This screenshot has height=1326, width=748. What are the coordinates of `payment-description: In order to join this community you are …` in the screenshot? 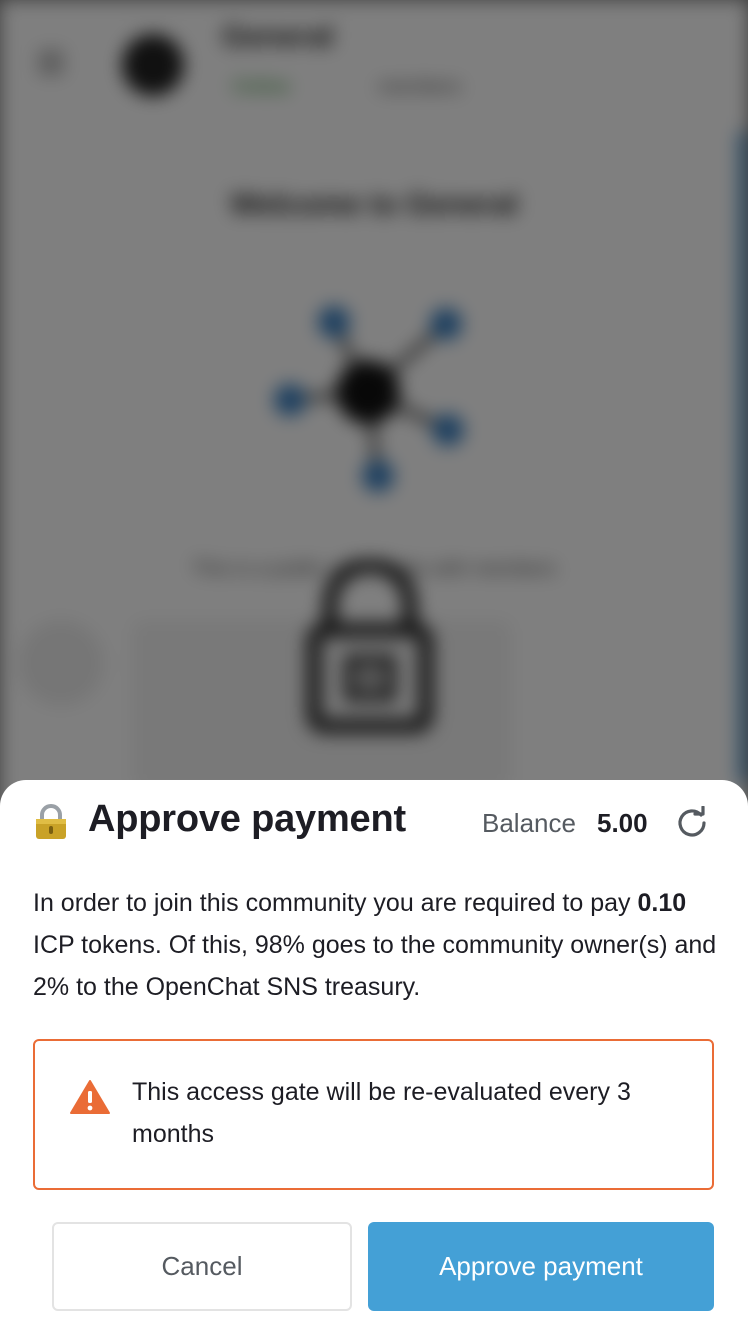 It's located at (378, 945).